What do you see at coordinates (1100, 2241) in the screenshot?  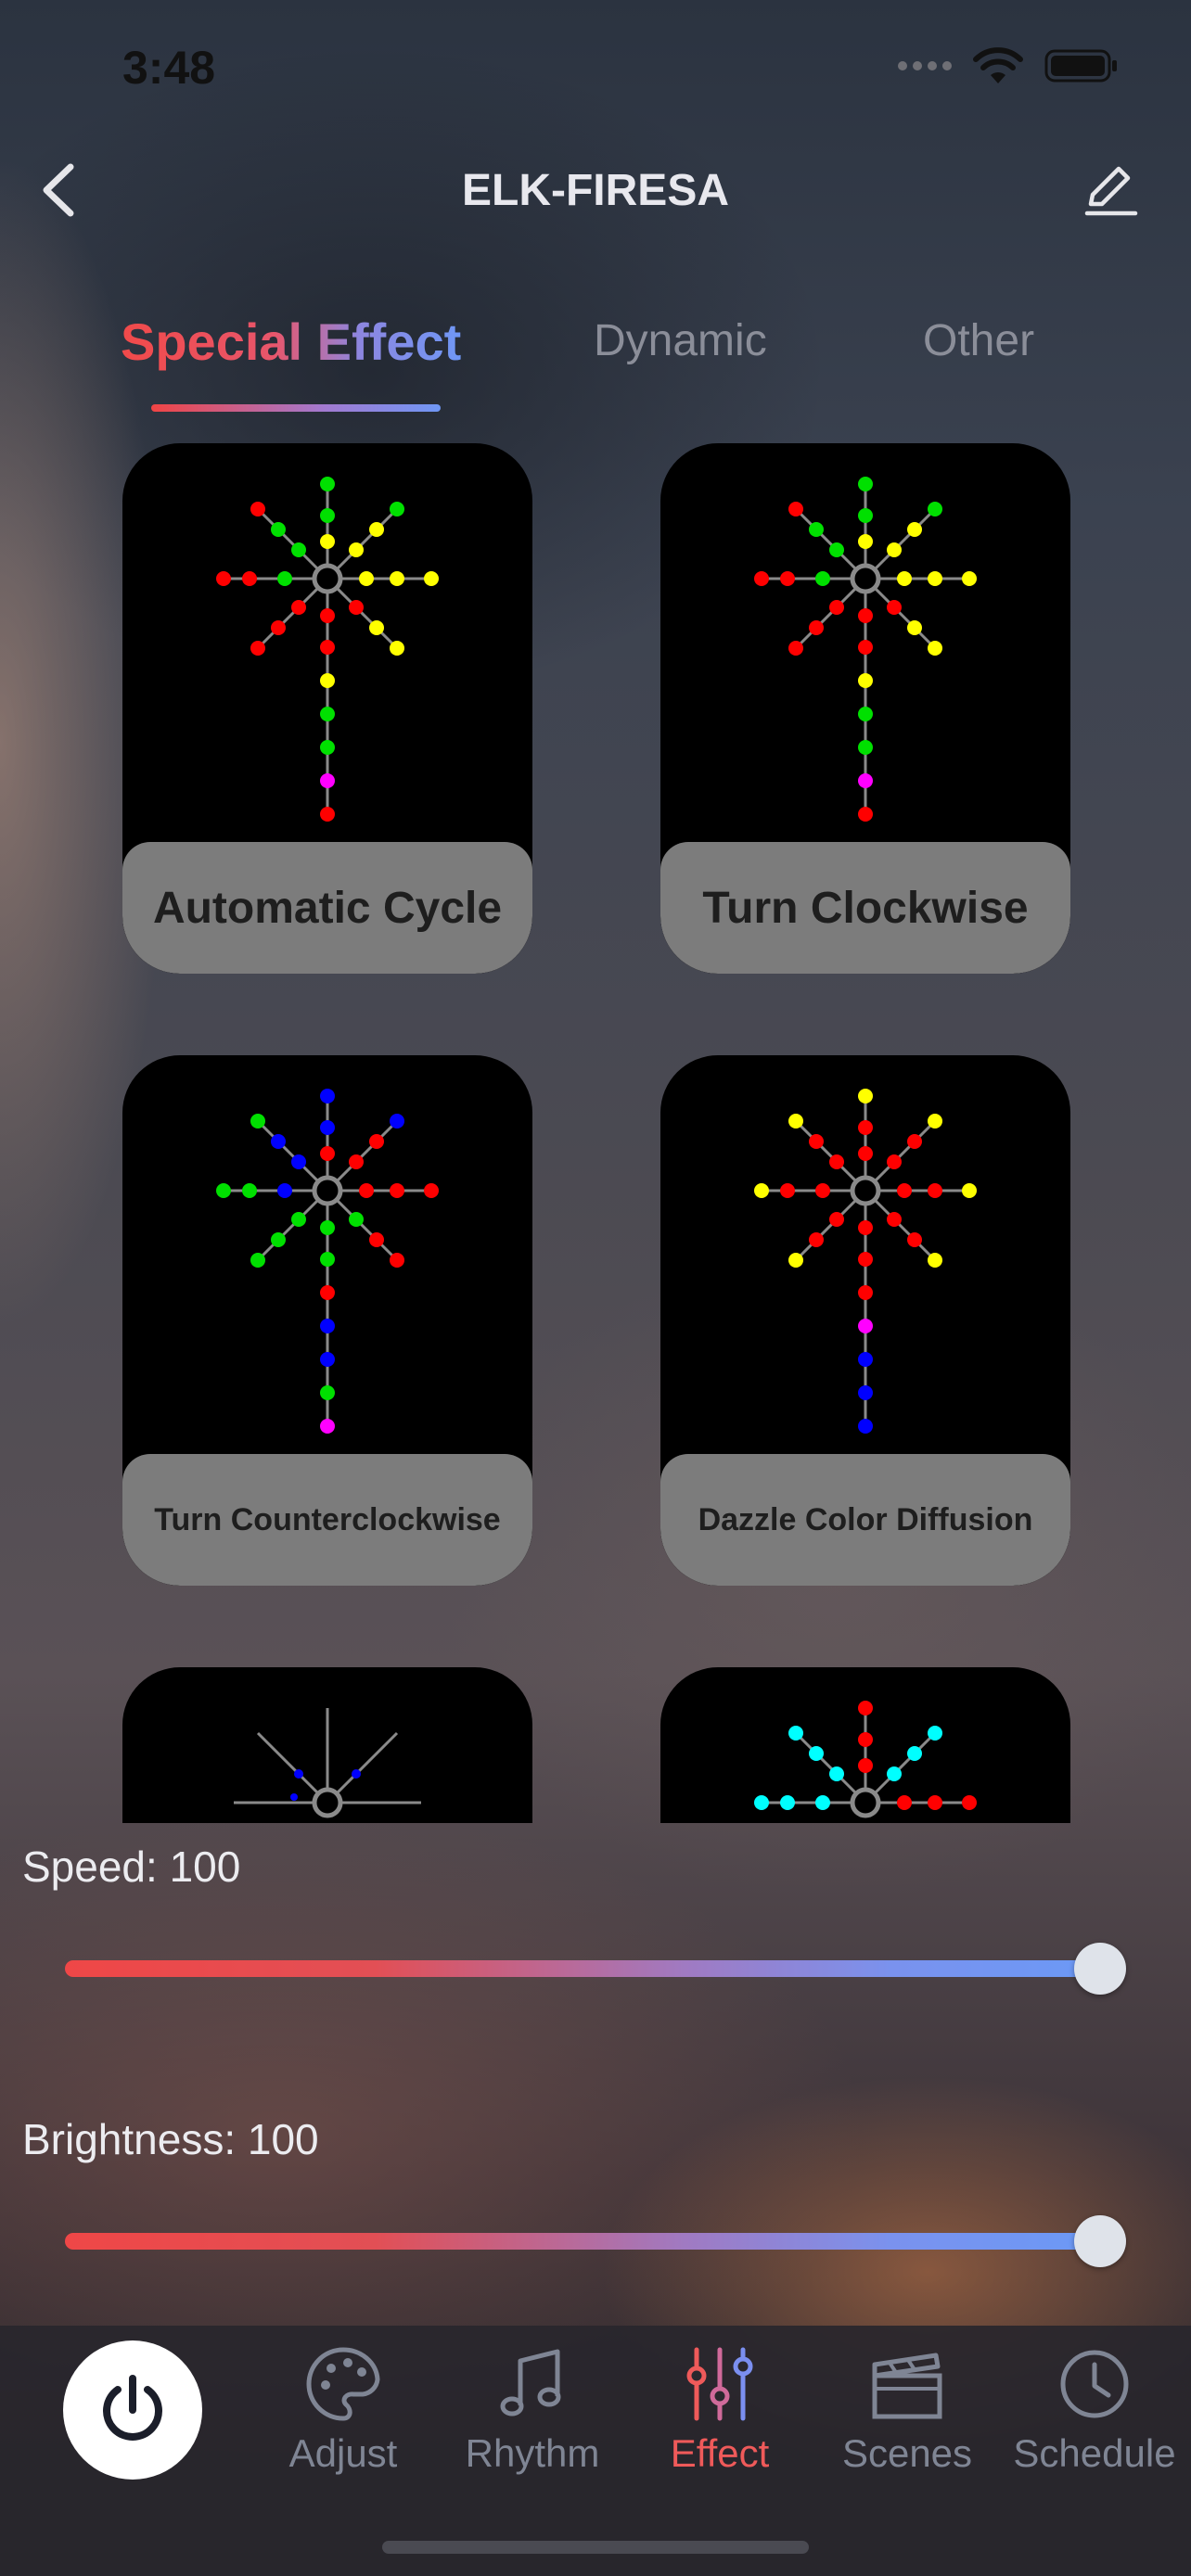 I see `brightness-slider-thumb` at bounding box center [1100, 2241].